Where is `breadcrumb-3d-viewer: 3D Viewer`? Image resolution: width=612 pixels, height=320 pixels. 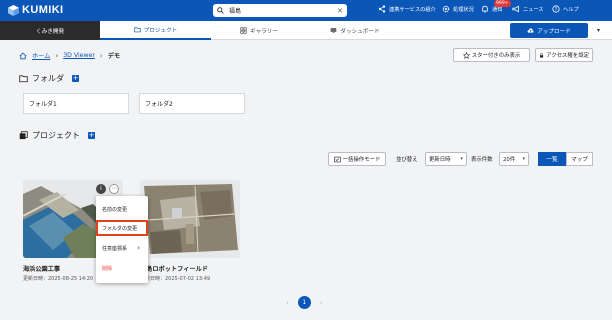
breadcrumb-3d-viewer: 3D Viewer is located at coordinates (79, 55).